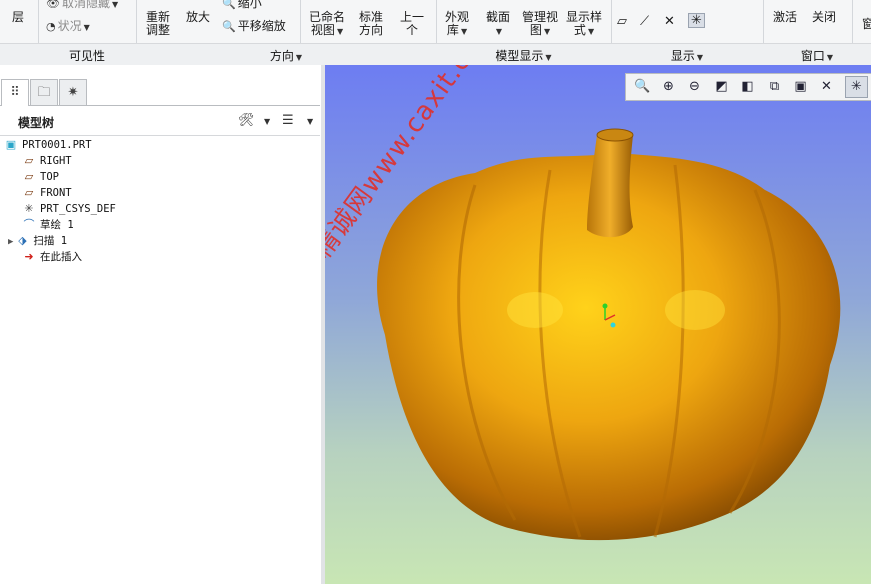  Describe the element at coordinates (540, 24) in the screenshot. I see `manage-views-button: 管理视图 ▼` at that location.